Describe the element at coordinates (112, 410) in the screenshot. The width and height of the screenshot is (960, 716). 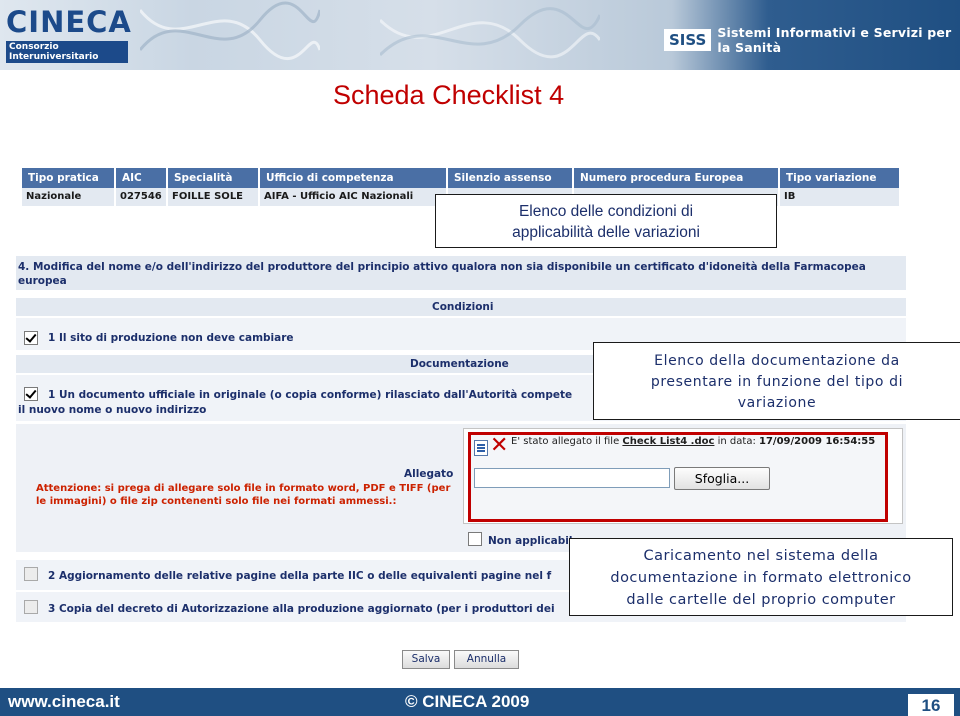
I see `documentation-1-label-line2: il nuovo nome o nuovo indirizzo` at that location.